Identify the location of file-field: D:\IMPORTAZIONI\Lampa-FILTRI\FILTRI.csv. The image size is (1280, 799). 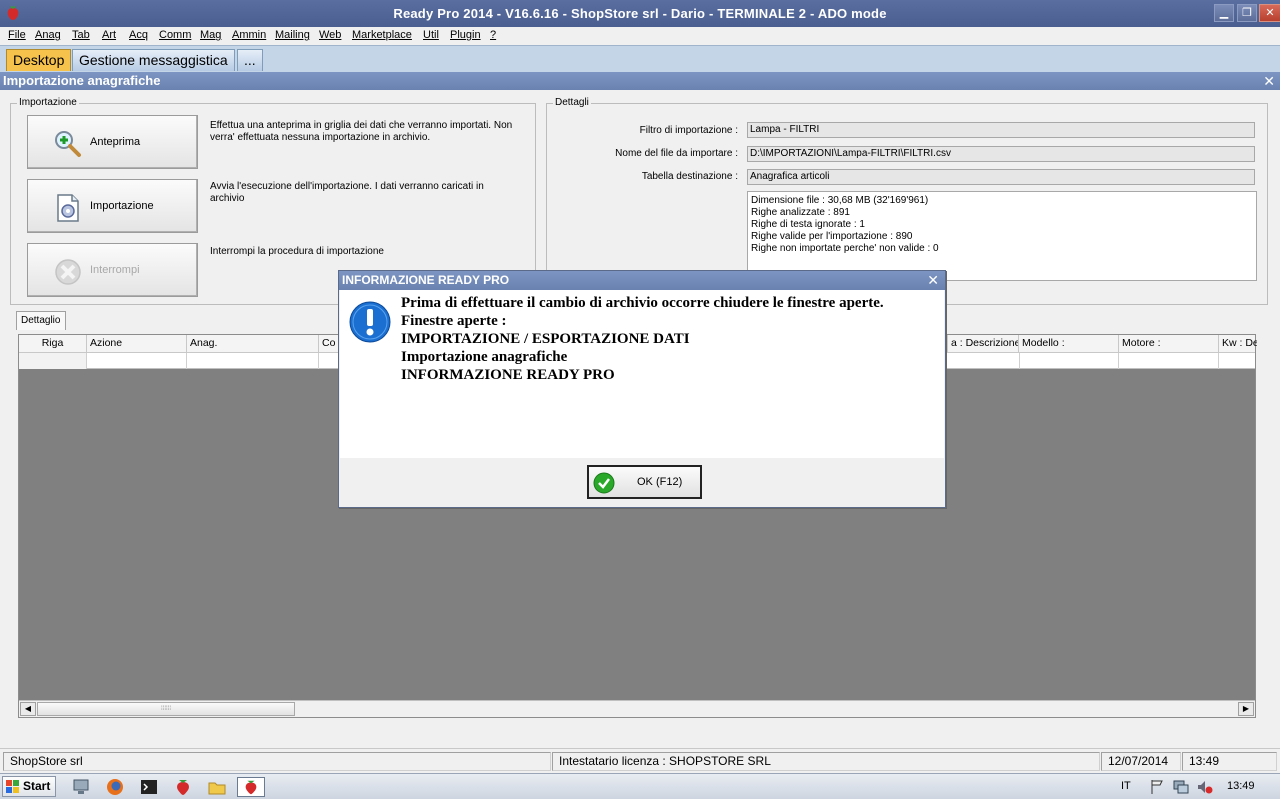
(1001, 154).